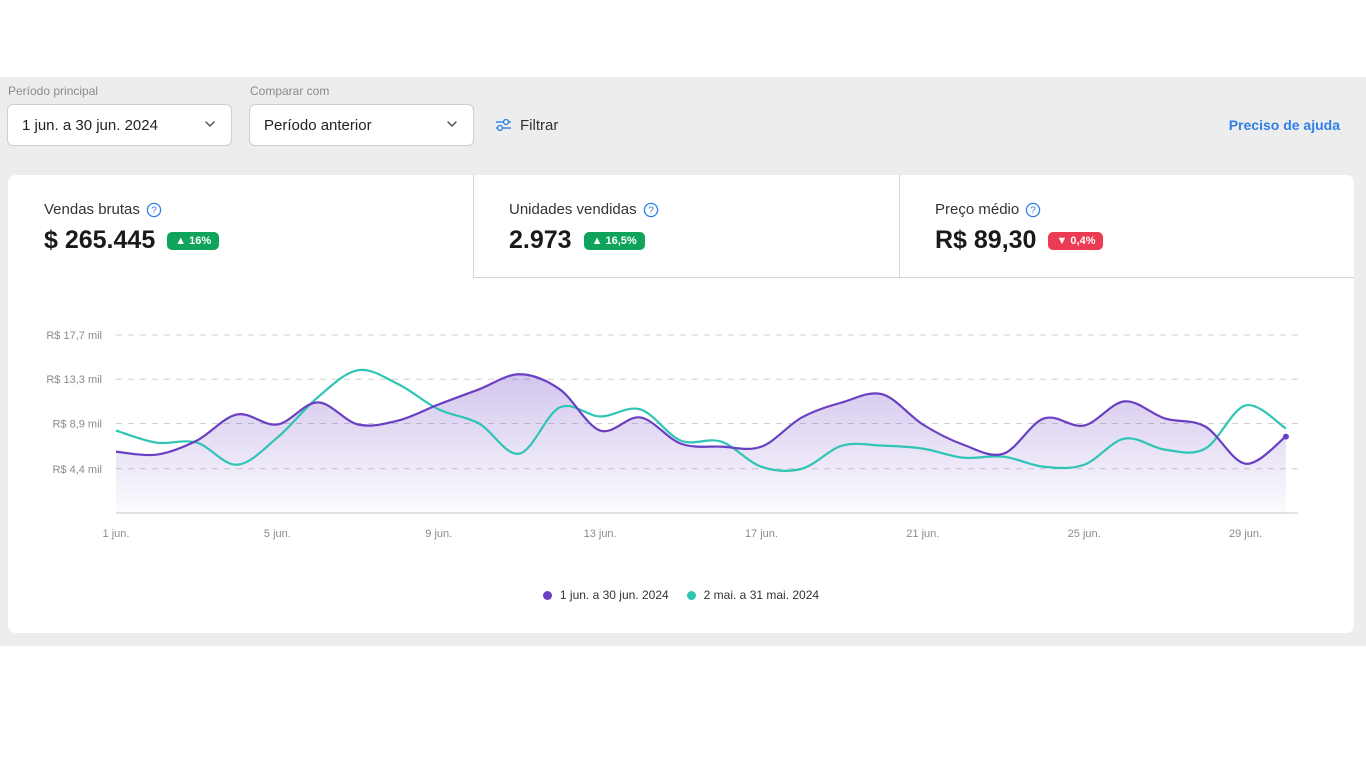 This screenshot has width=1366, height=768. I want to click on y-tick-label: R$ 4,4 mil, so click(77, 470).